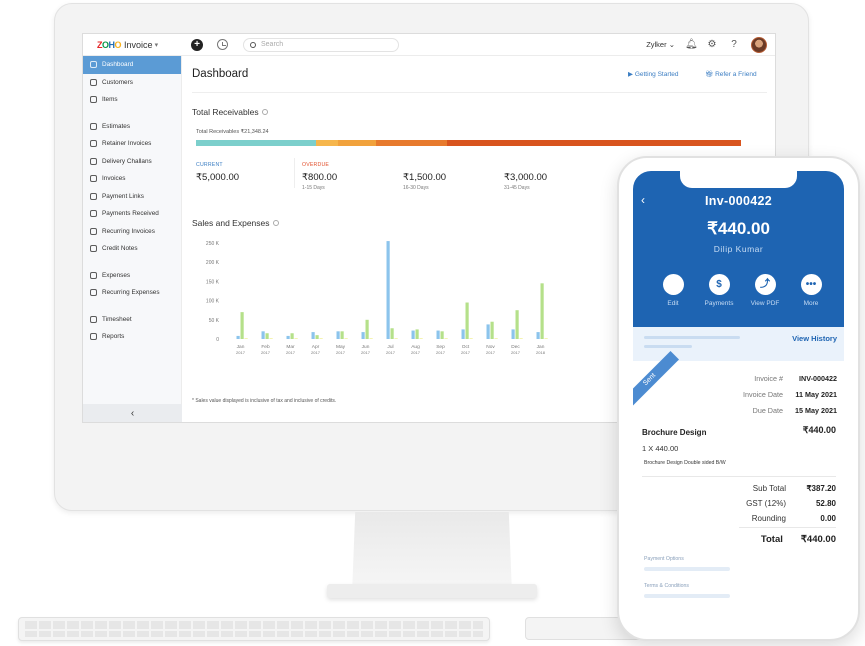 This screenshot has height=646, width=865. What do you see at coordinates (132, 83) in the screenshot?
I see `sidebar-item-customers: Customers` at bounding box center [132, 83].